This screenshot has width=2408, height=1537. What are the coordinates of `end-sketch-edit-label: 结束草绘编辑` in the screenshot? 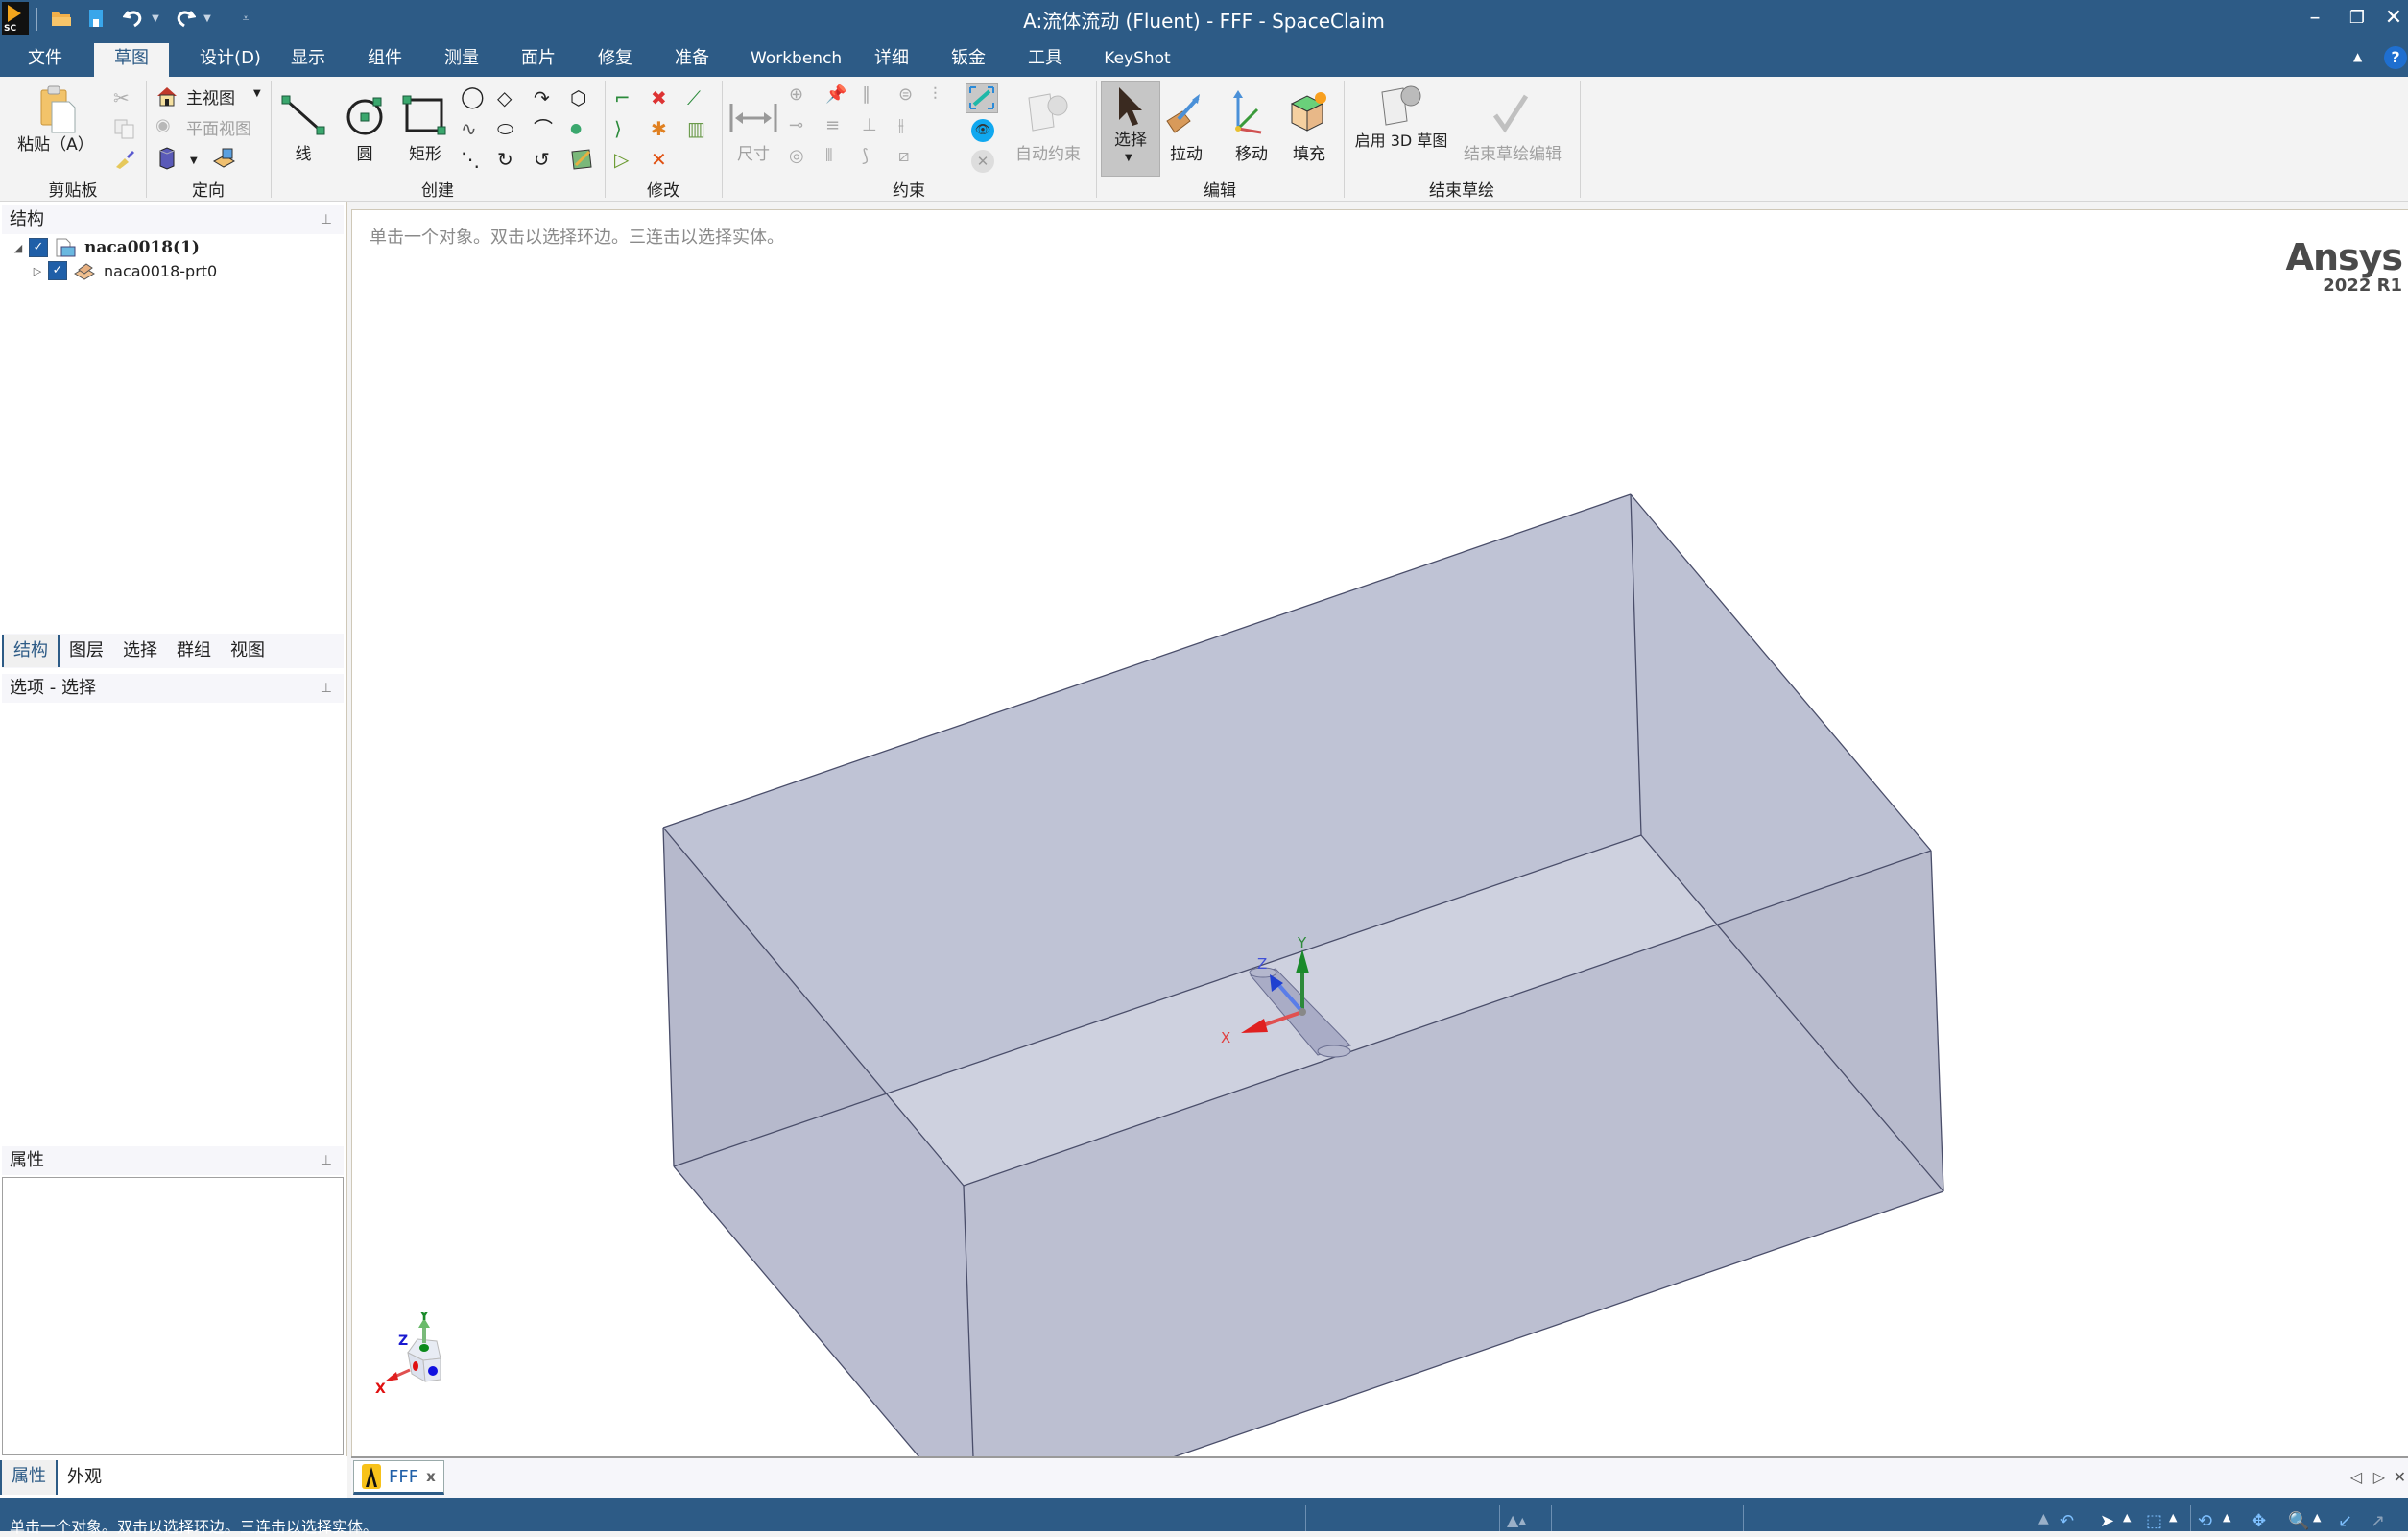 It's located at (1512, 152).